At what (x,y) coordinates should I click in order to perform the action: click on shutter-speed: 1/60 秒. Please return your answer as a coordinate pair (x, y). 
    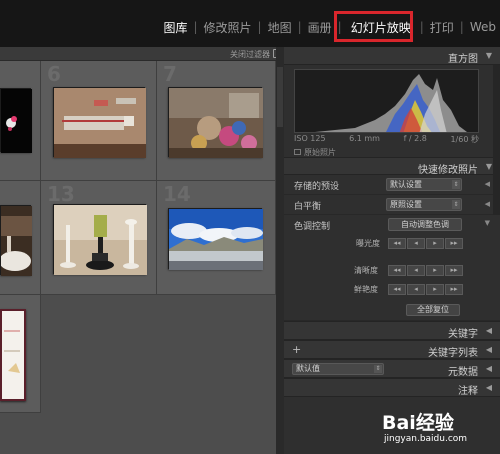
    Looking at the image, I should click on (464, 139).